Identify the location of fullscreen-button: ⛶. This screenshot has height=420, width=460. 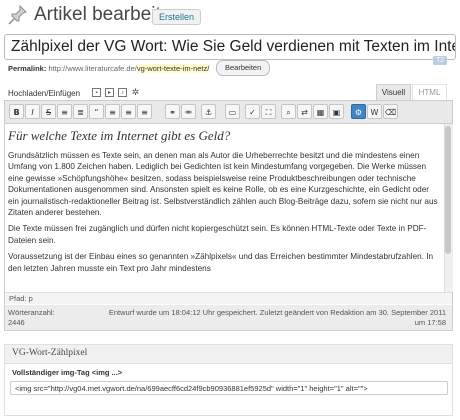
(268, 111).